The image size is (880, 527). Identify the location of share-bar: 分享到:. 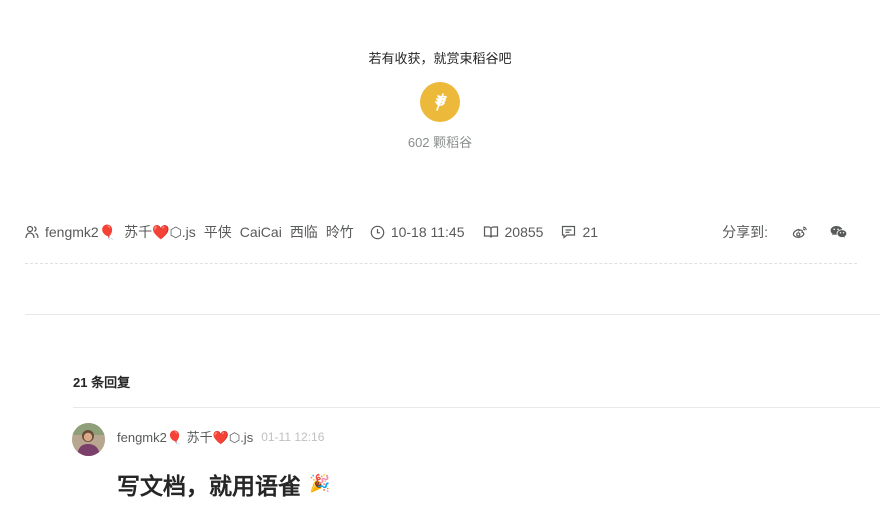
(789, 232).